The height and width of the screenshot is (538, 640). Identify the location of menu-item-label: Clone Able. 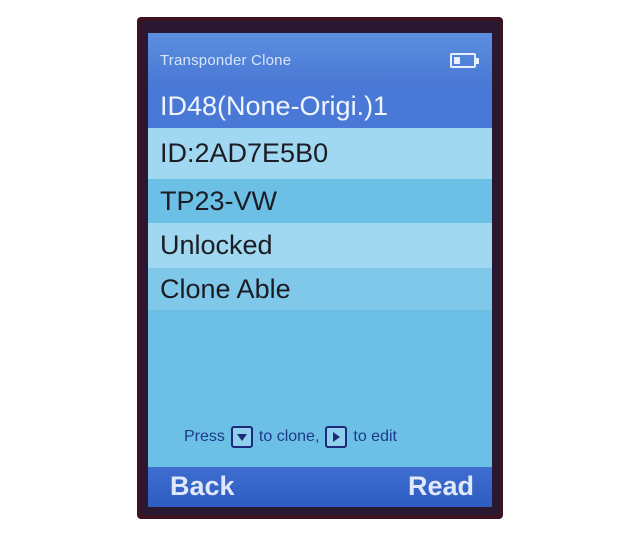
(225, 288).